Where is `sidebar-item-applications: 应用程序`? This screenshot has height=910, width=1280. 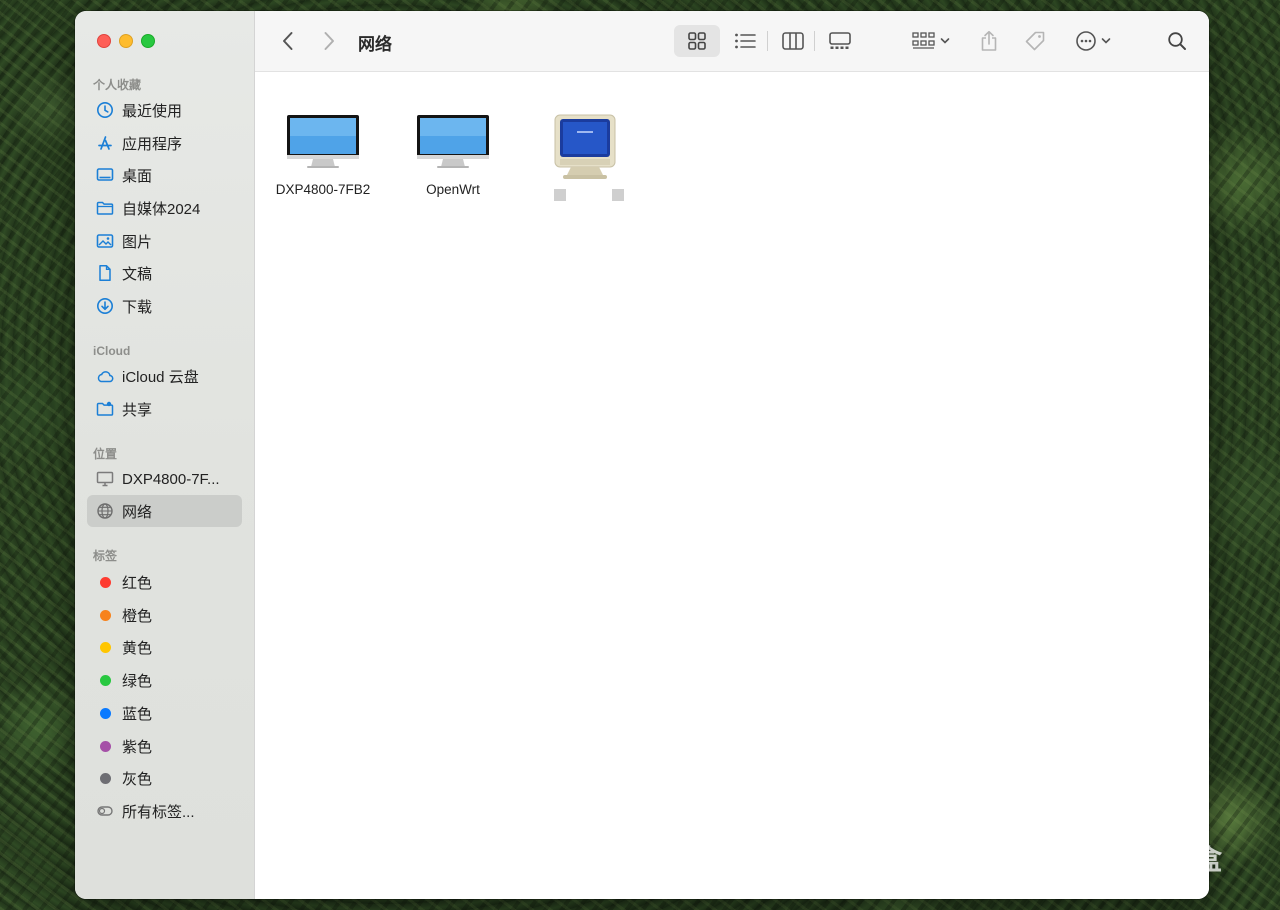 sidebar-item-applications: 应用程序 is located at coordinates (164, 143).